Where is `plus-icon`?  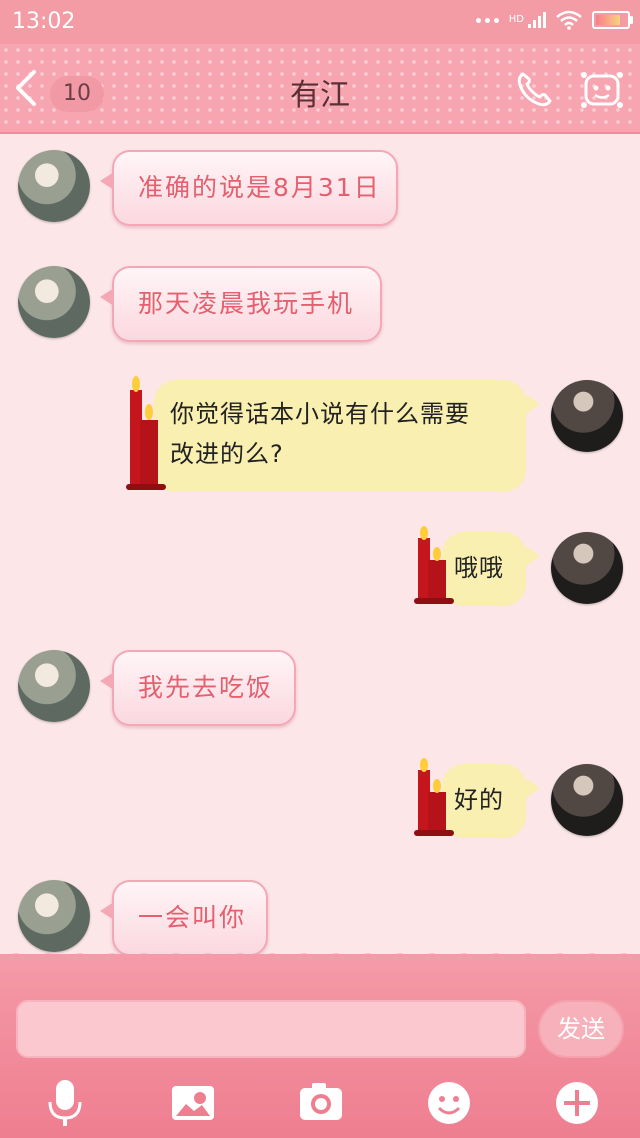
plus-icon is located at coordinates (577, 1103).